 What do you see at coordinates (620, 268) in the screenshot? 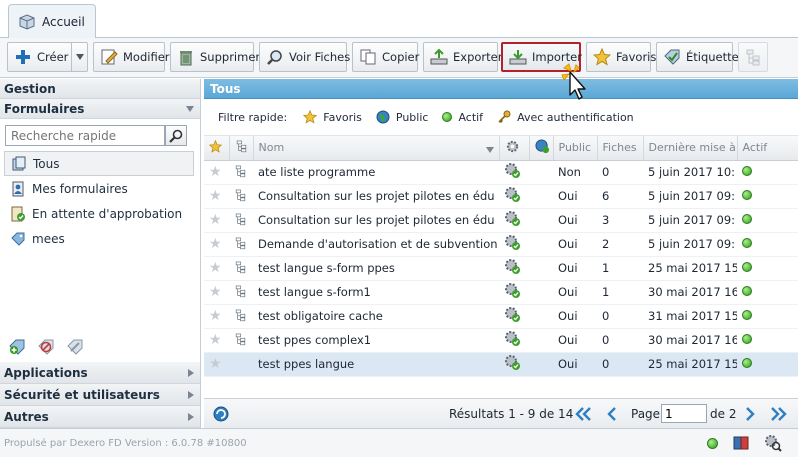
I see `row-forms: 1` at bounding box center [620, 268].